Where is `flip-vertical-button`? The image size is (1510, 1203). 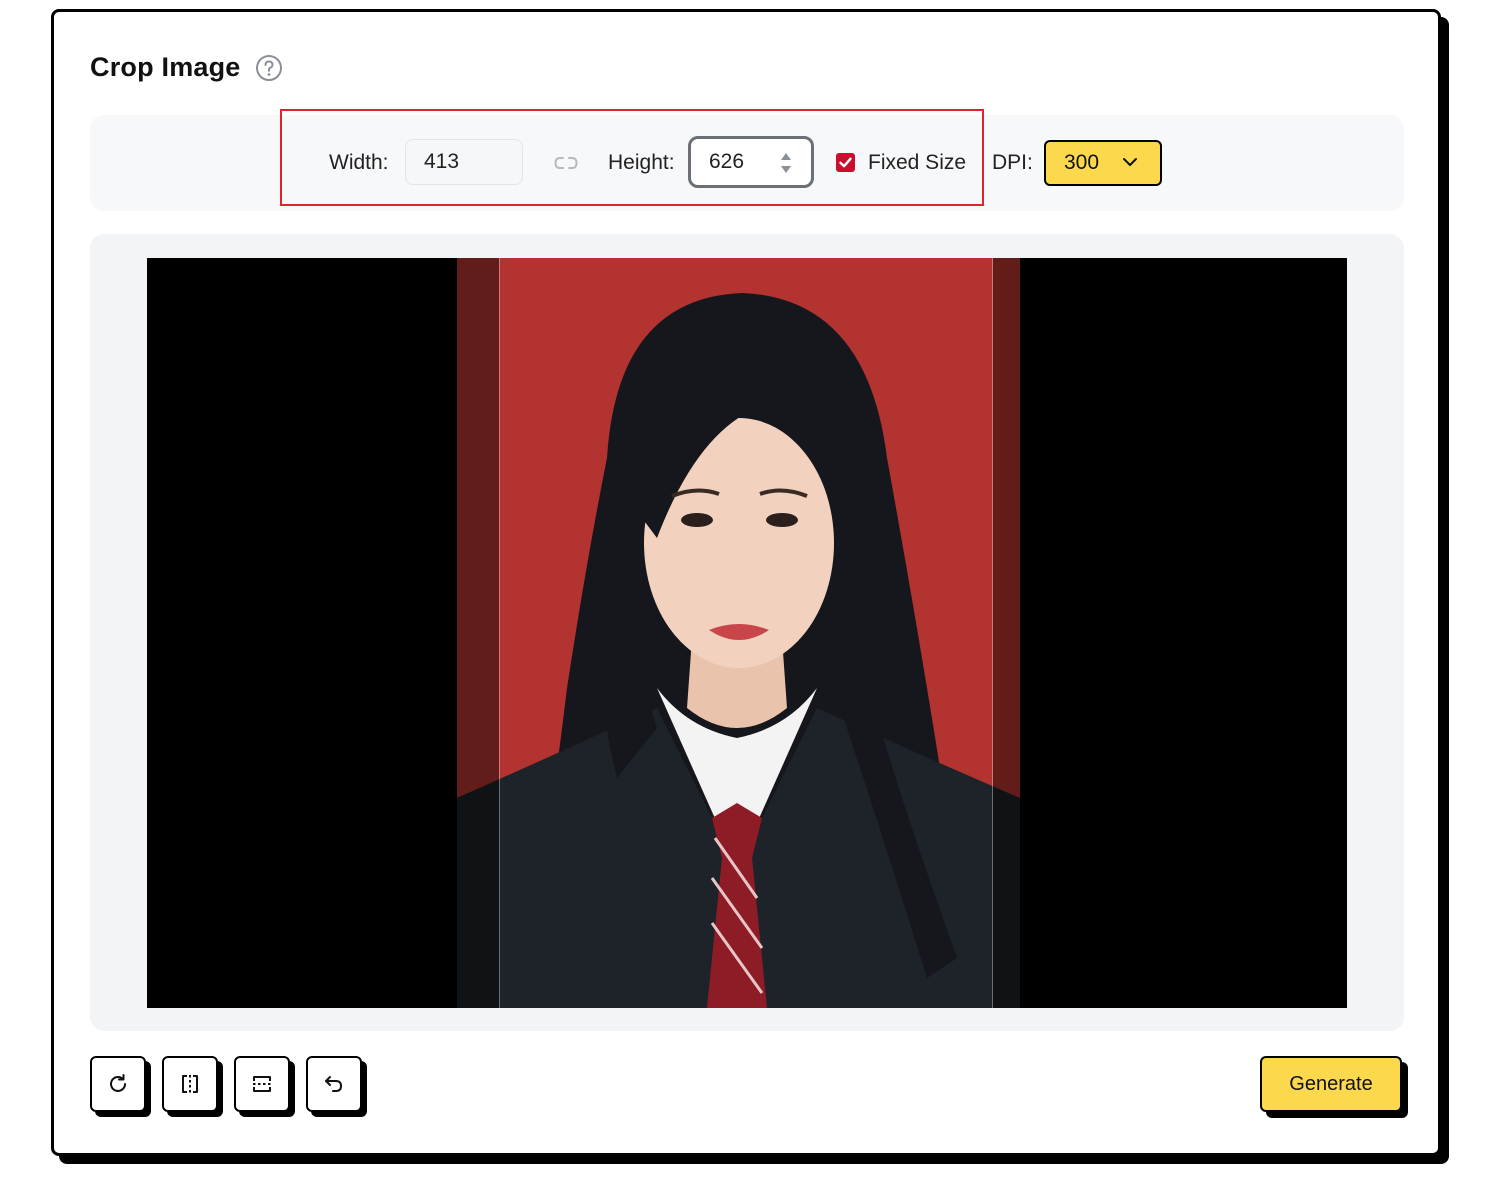 flip-vertical-button is located at coordinates (262, 1084).